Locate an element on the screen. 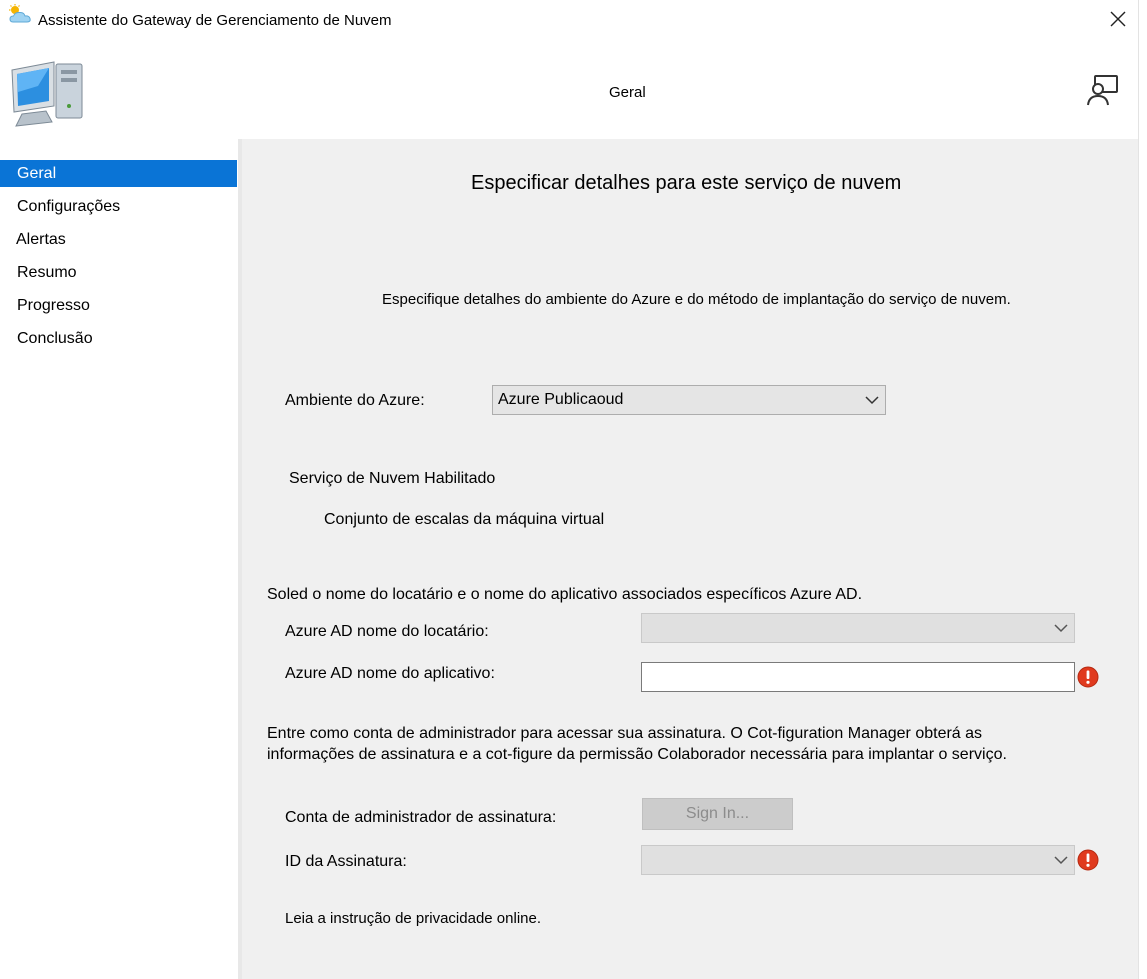 This screenshot has height=979, width=1147. vmss-option: Conjunto de escalas da máquina virtual is located at coordinates (464, 520).